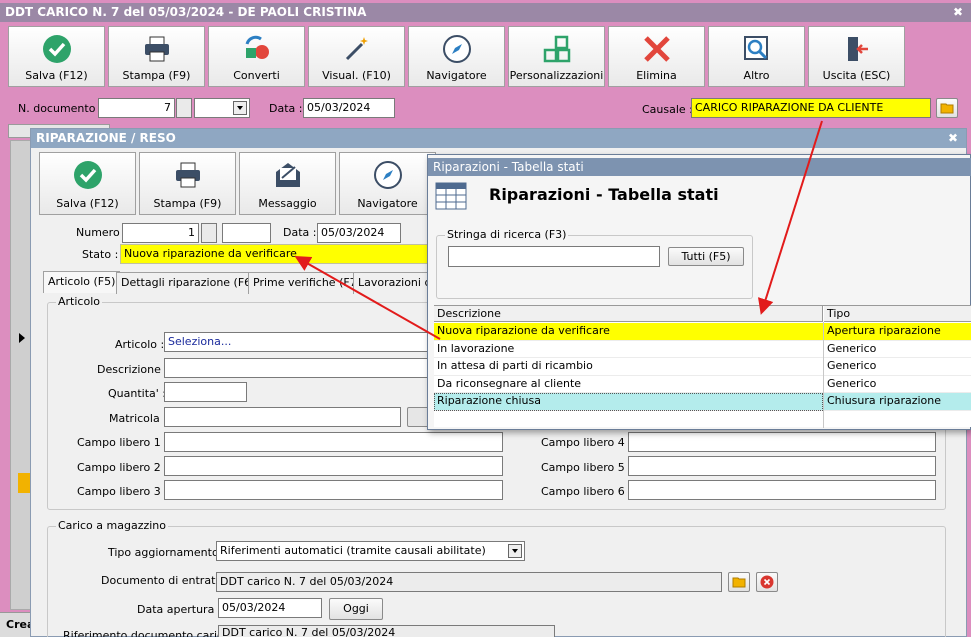  I want to click on printer-icon, so click(157, 49).